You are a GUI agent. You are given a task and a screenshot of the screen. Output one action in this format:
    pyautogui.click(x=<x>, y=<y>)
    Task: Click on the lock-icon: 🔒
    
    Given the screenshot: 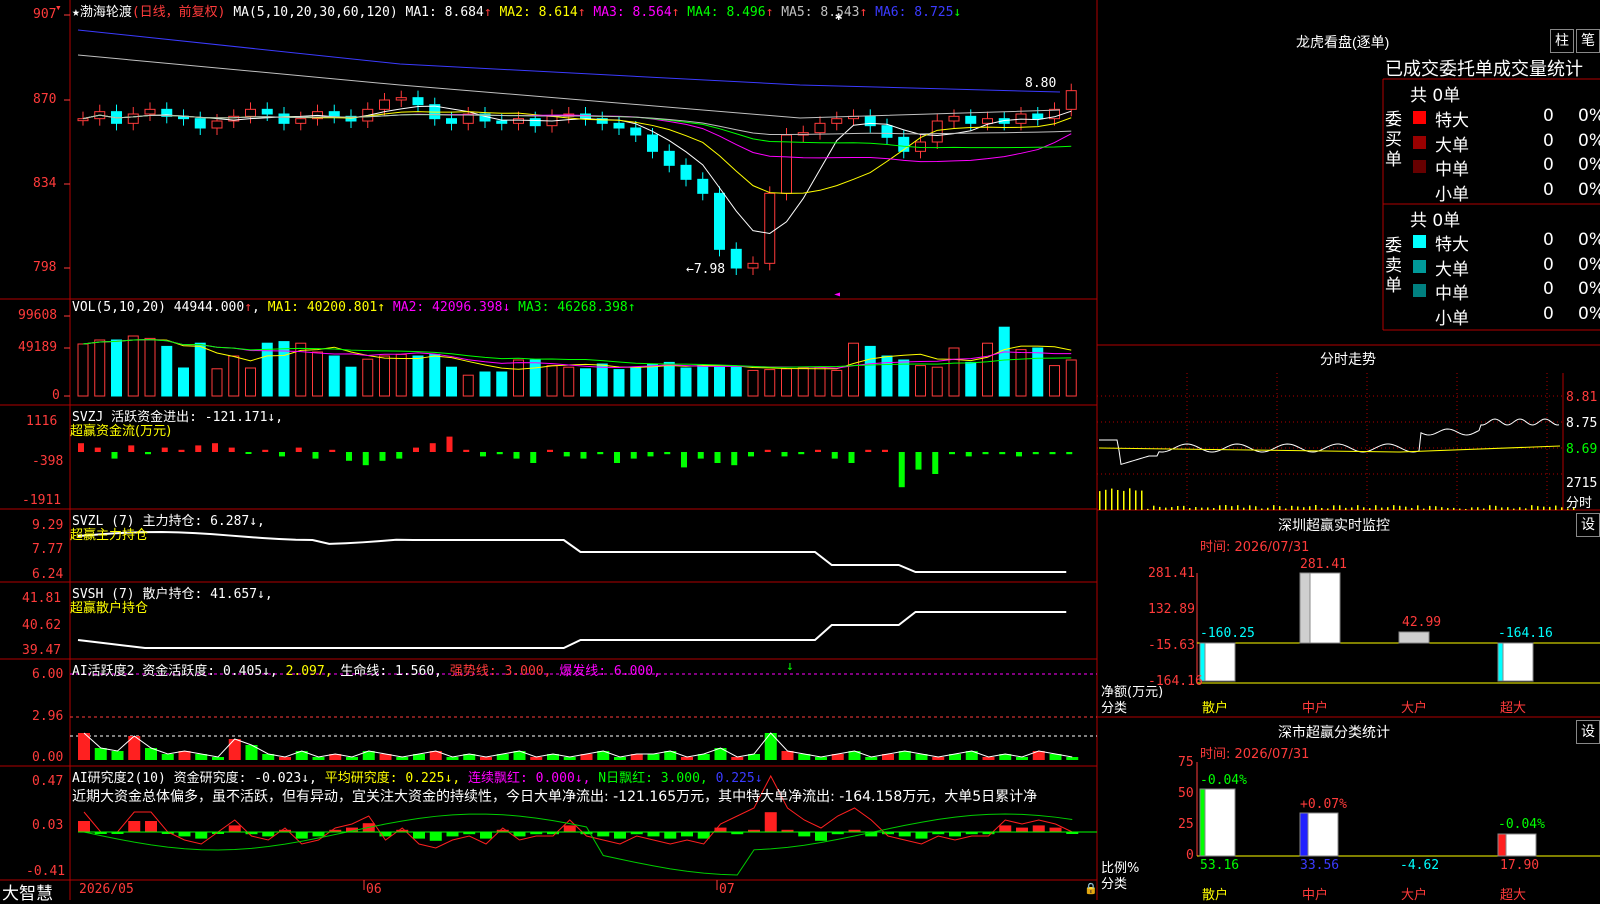 What is the action you would take?
    pyautogui.click(x=1091, y=888)
    